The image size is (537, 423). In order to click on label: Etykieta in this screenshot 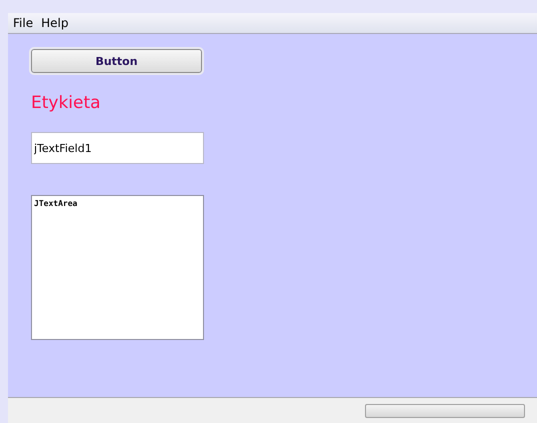, I will do `click(66, 103)`.